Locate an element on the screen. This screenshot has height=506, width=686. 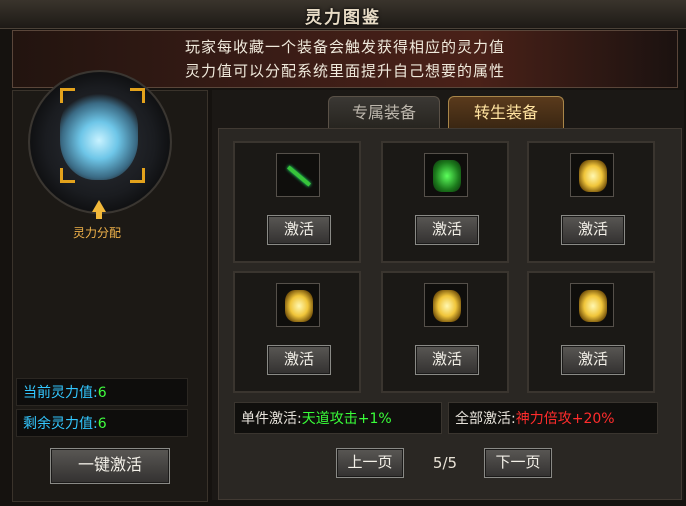
green-sword-icon is located at coordinates (298, 175).